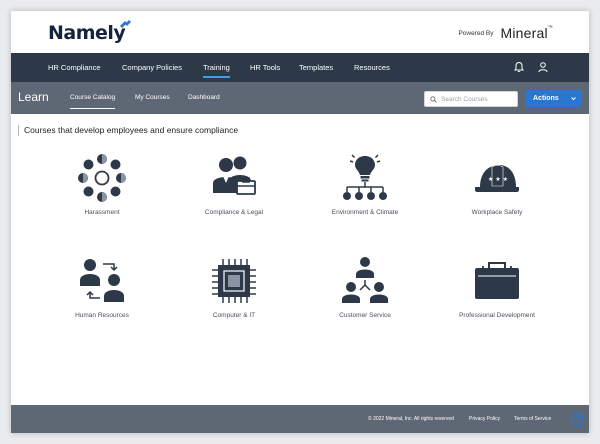 This screenshot has width=600, height=444. Describe the element at coordinates (74, 67) in the screenshot. I see `nav-hr-compliance: HR Compliance` at that location.